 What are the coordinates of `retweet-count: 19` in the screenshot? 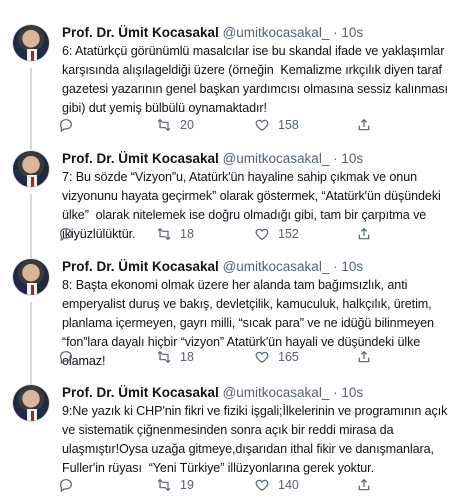 It's located at (187, 485).